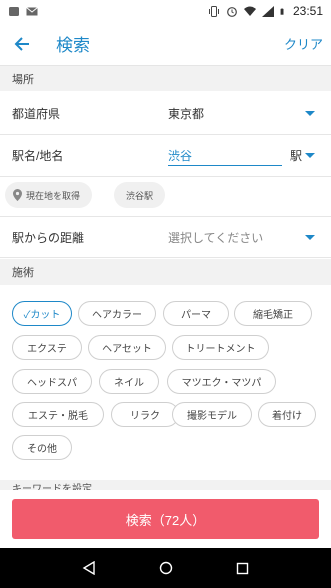 The image size is (331, 588). Describe the element at coordinates (52, 381) in the screenshot. I see `tag-head-spa: ヘッドスパ` at that location.